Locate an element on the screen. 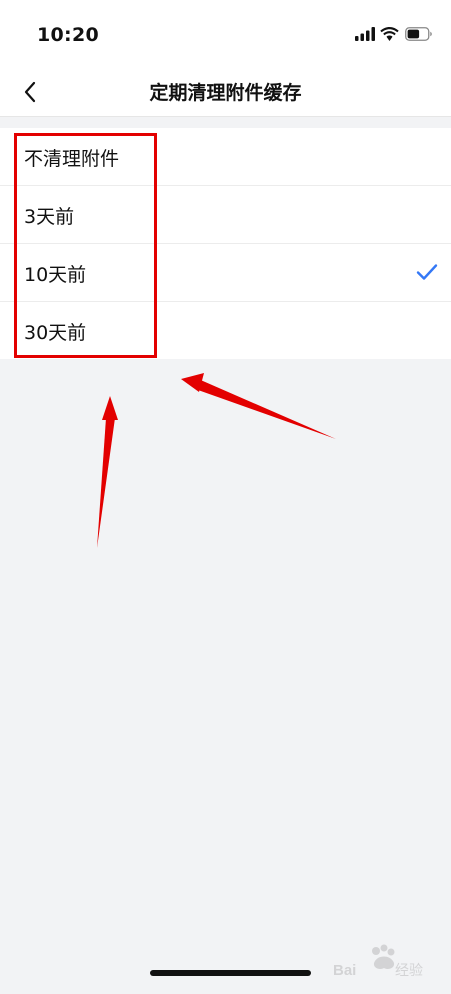 This screenshot has width=451, height=994. option-30-days: 30天前 is located at coordinates (225, 330).